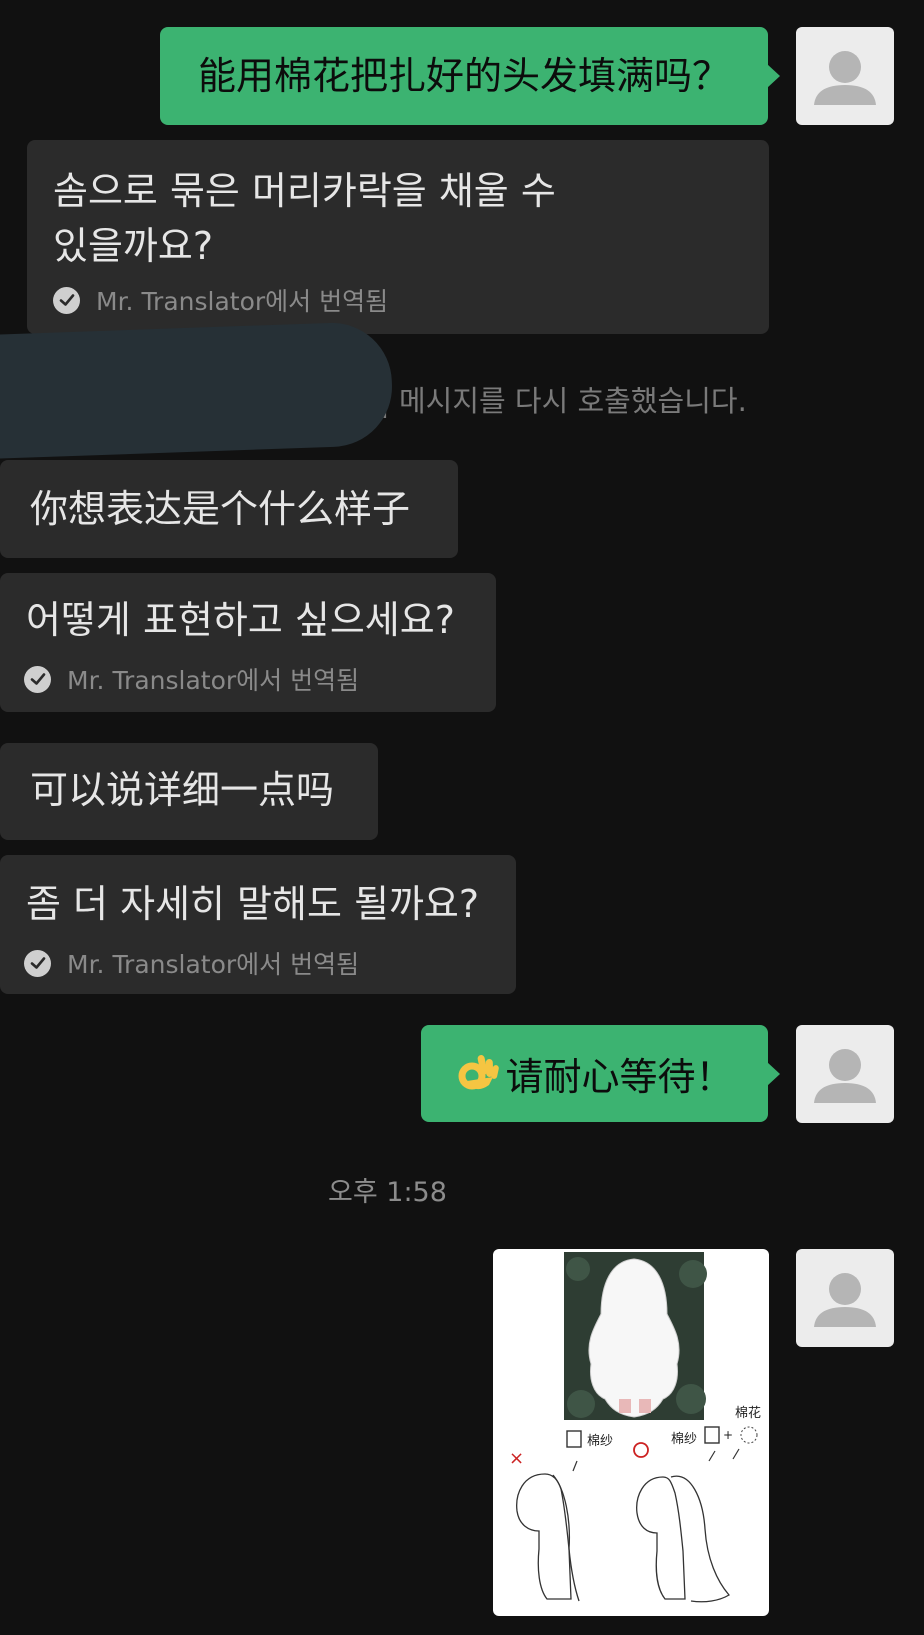 The image size is (924, 1635). I want to click on received-message-bubble: 可以说详细一点吗, so click(189, 791).